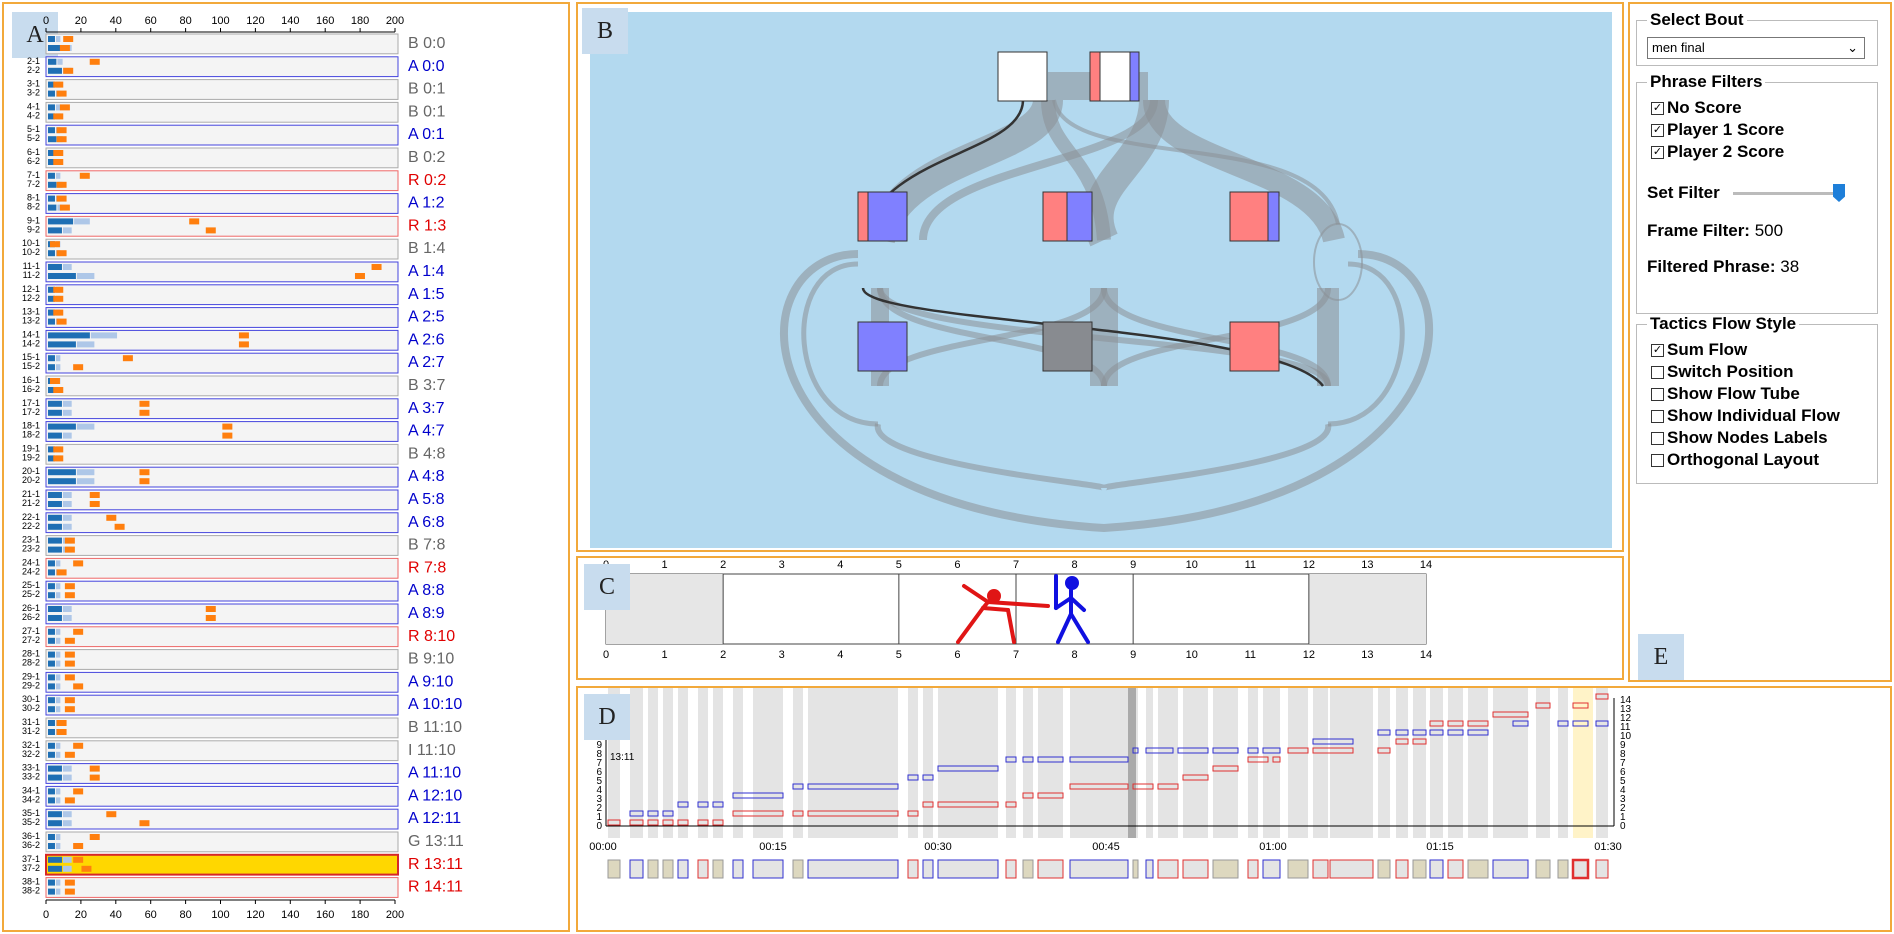  Describe the element at coordinates (31, 321) in the screenshot. I see `phrase-label: 13-2` at that location.